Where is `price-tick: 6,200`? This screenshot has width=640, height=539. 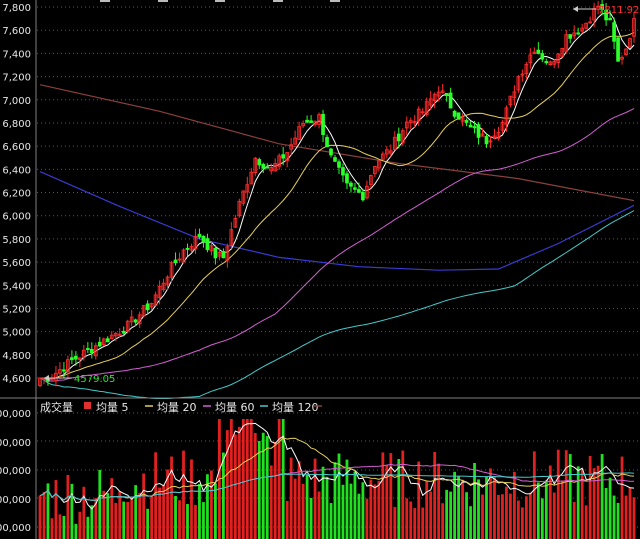
price-tick: 6,200 is located at coordinates (16, 194).